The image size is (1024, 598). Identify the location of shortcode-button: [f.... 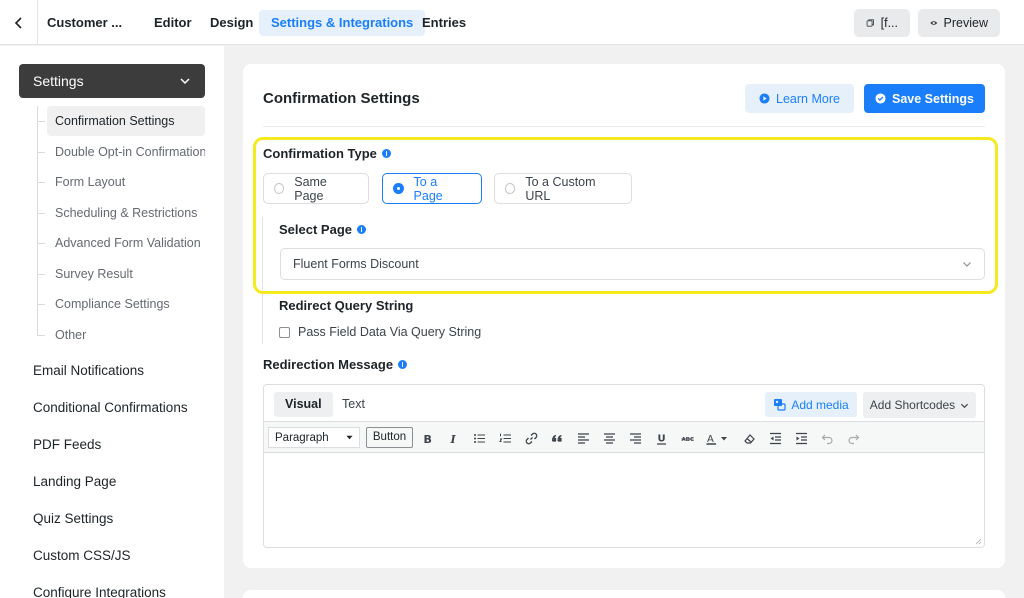
(882, 23).